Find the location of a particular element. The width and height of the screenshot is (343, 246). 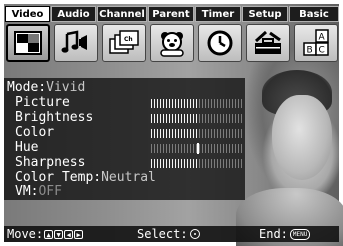

svg-text: A is located at coordinates (322, 38).